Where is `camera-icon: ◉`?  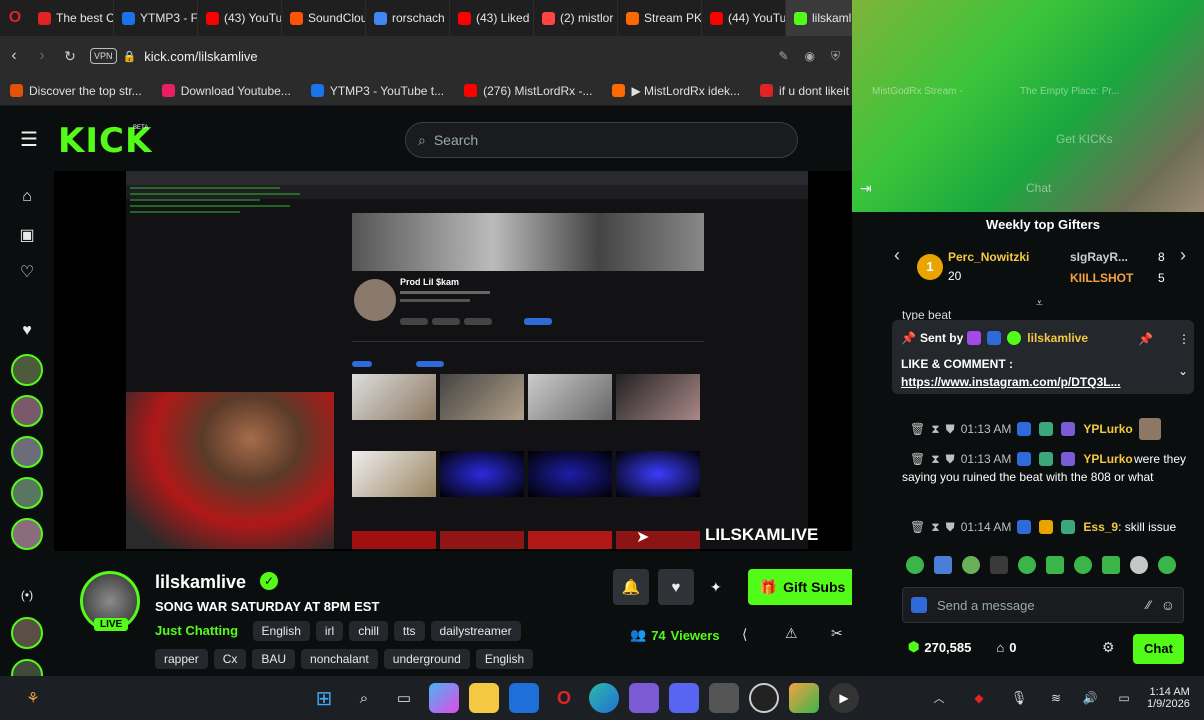
camera-icon: ◉ is located at coordinates (810, 56).